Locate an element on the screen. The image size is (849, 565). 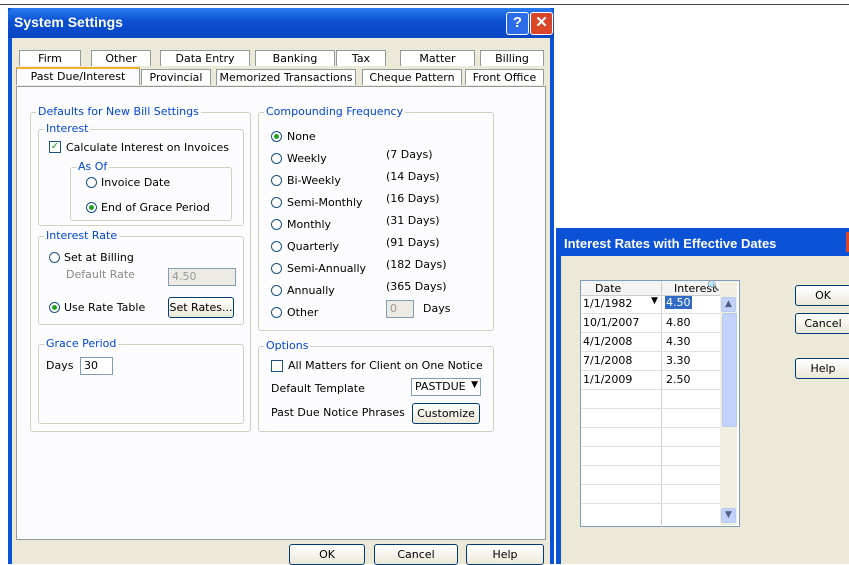
cancel-button: Cancel is located at coordinates (416, 554).